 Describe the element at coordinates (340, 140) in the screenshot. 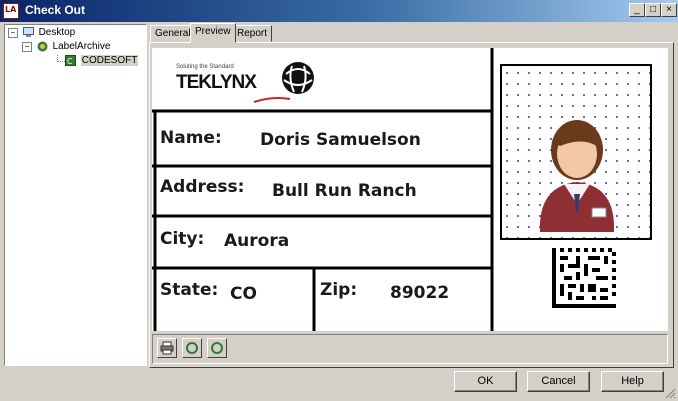

I see `name-value: Doris Samuelson` at that location.